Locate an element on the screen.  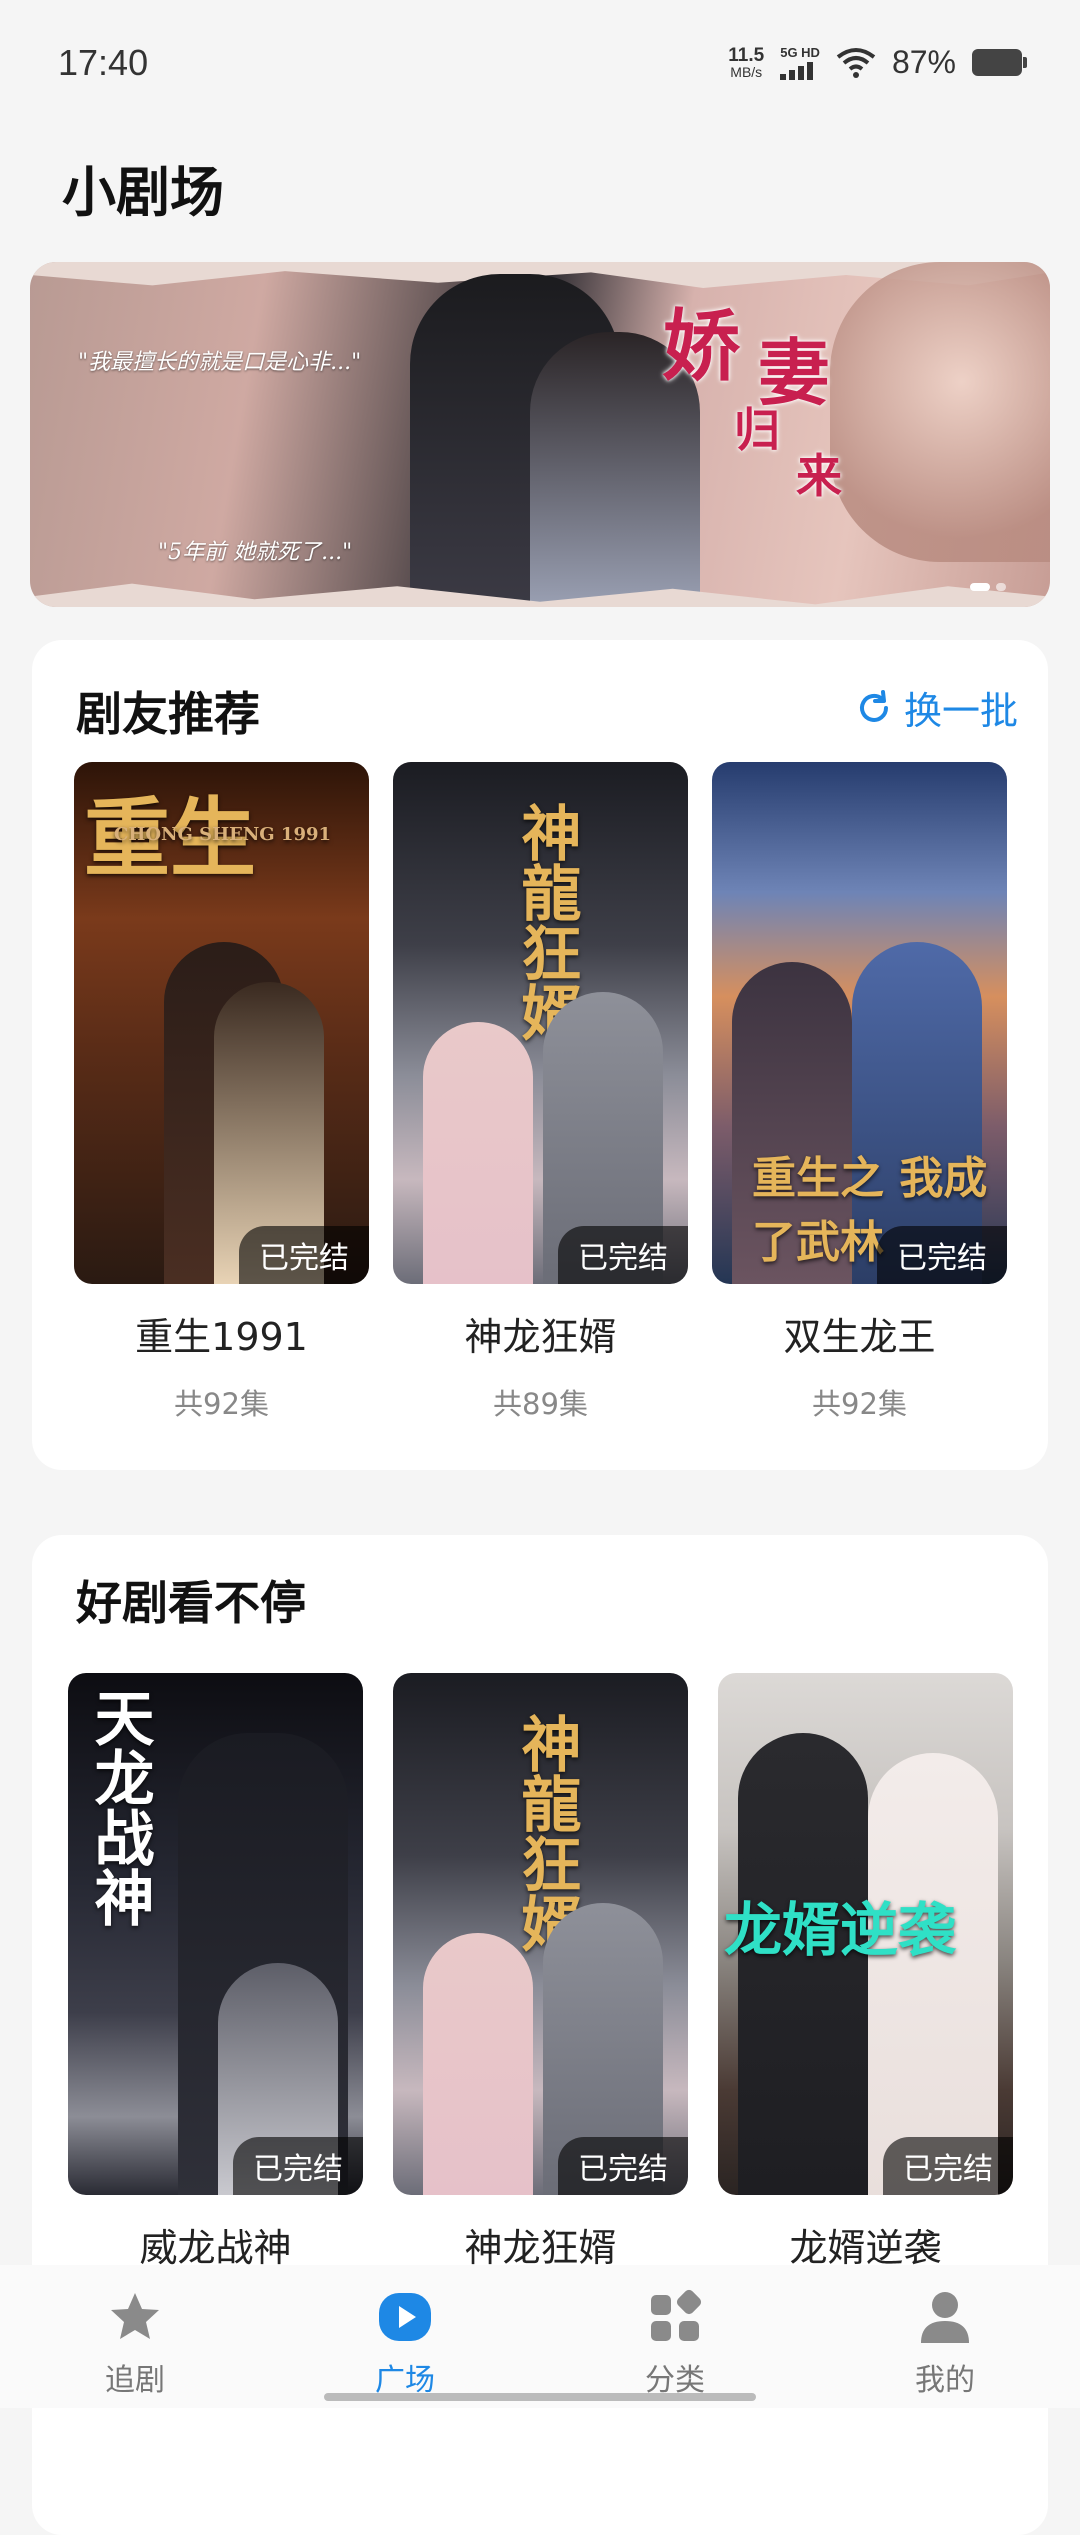
drama-card: 神龍狂婿 已完结 神龙狂婿 共89集 is located at coordinates (540, 1092).